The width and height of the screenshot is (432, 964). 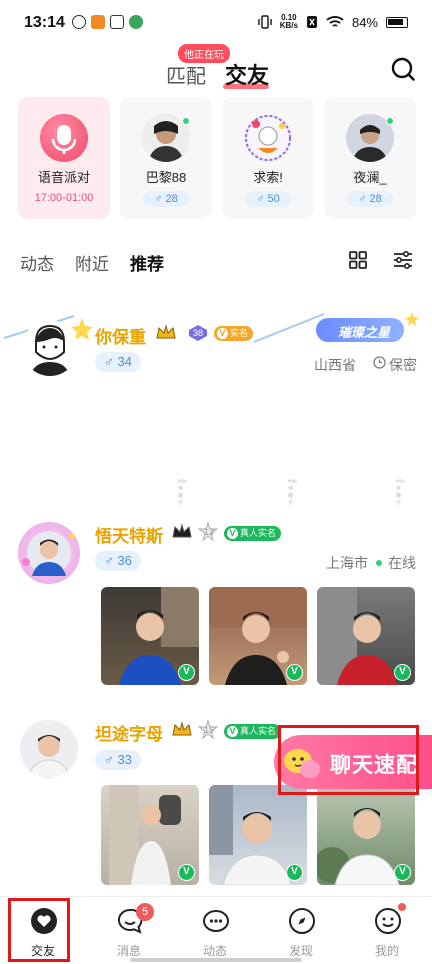 I want to click on user-name: 坦途字母, so click(x=129, y=734).